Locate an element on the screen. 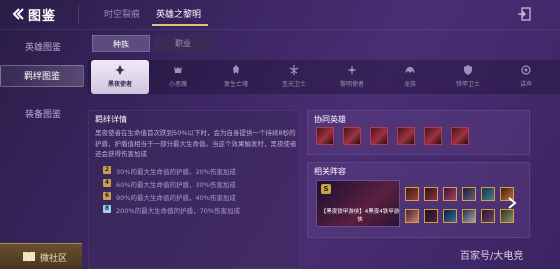 Image resolution: width=560 pixels, height=269 pixels. category-dawn-envoy: 黎明使者 is located at coordinates (352, 77).